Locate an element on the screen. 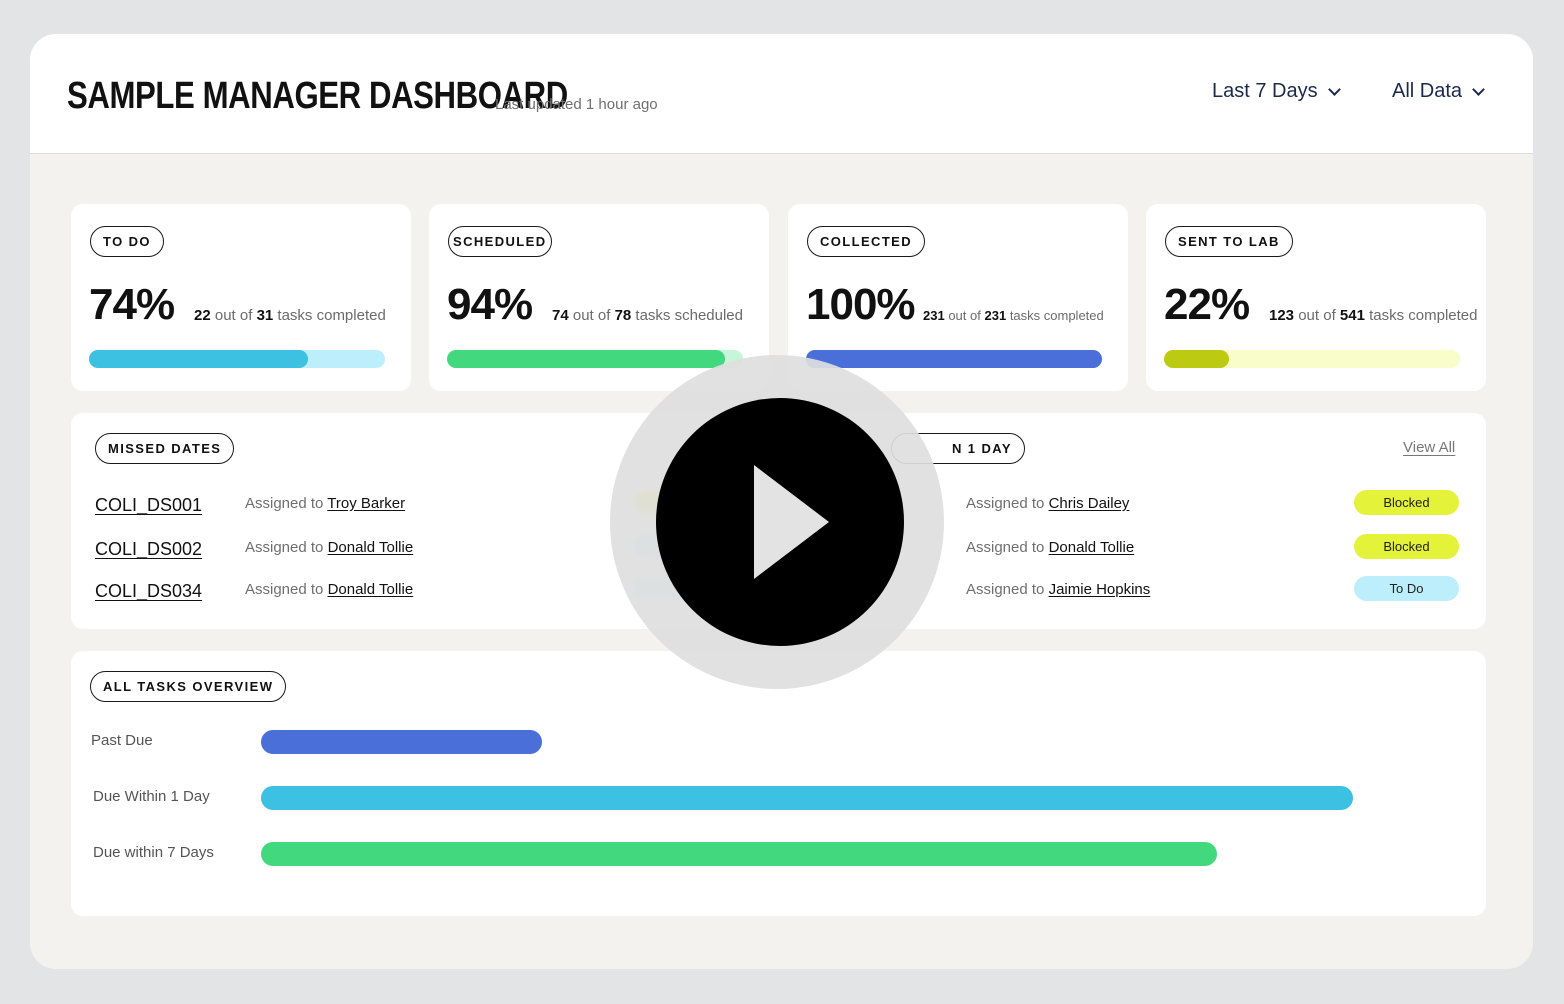  assignee: Assigned to Jaimie Hopkins is located at coordinates (1058, 589).